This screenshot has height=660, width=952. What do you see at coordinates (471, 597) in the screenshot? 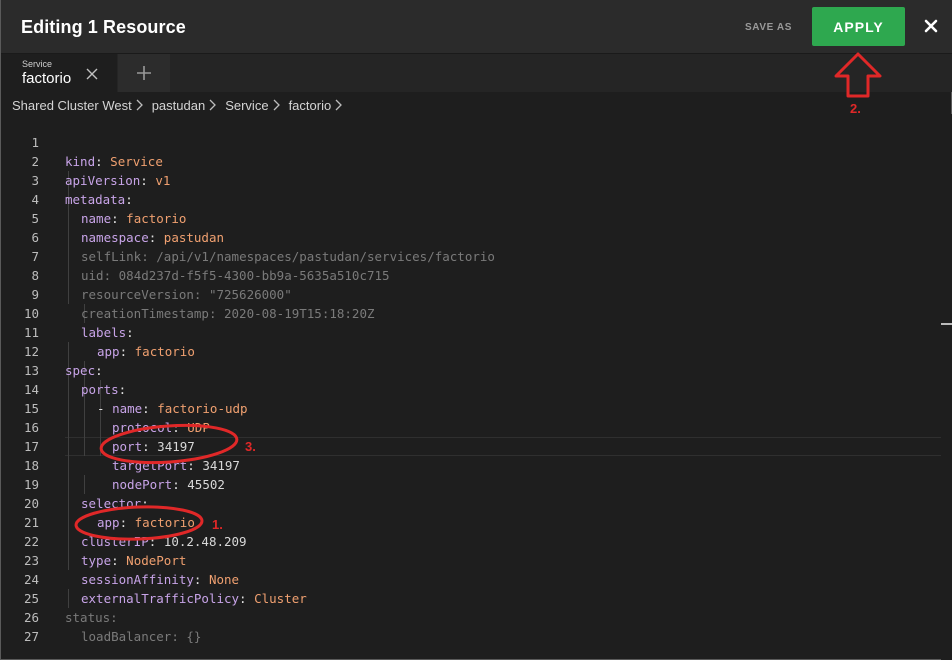
I see `code-line: 25 status:` at bounding box center [471, 597].